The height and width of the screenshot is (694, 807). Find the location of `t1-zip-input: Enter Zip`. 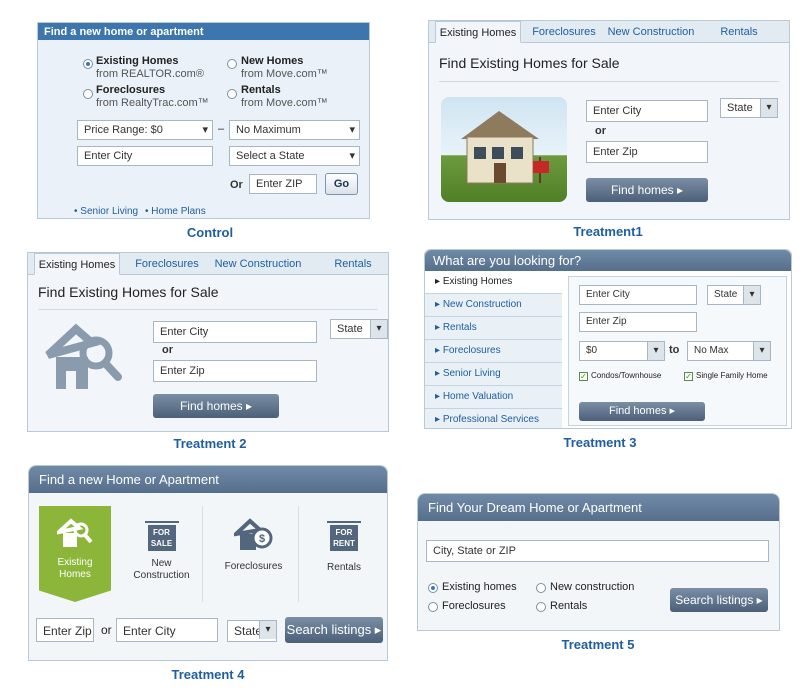

t1-zip-input: Enter Zip is located at coordinates (647, 152).